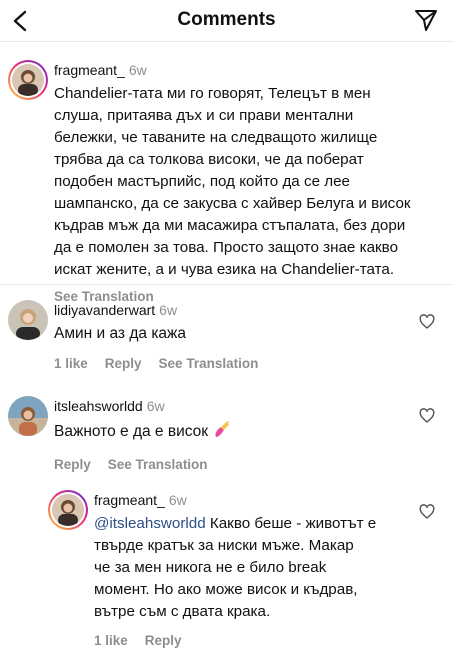 This screenshot has width=453, height=655. What do you see at coordinates (204, 115) in the screenshot?
I see `comment-line: слуша, притаява дъх и си прави ментални` at bounding box center [204, 115].